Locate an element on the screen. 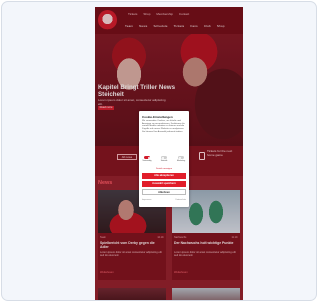 The height and width of the screenshot is (302, 320). consent-toggle-marketing: Marketing is located at coordinates (181, 161).